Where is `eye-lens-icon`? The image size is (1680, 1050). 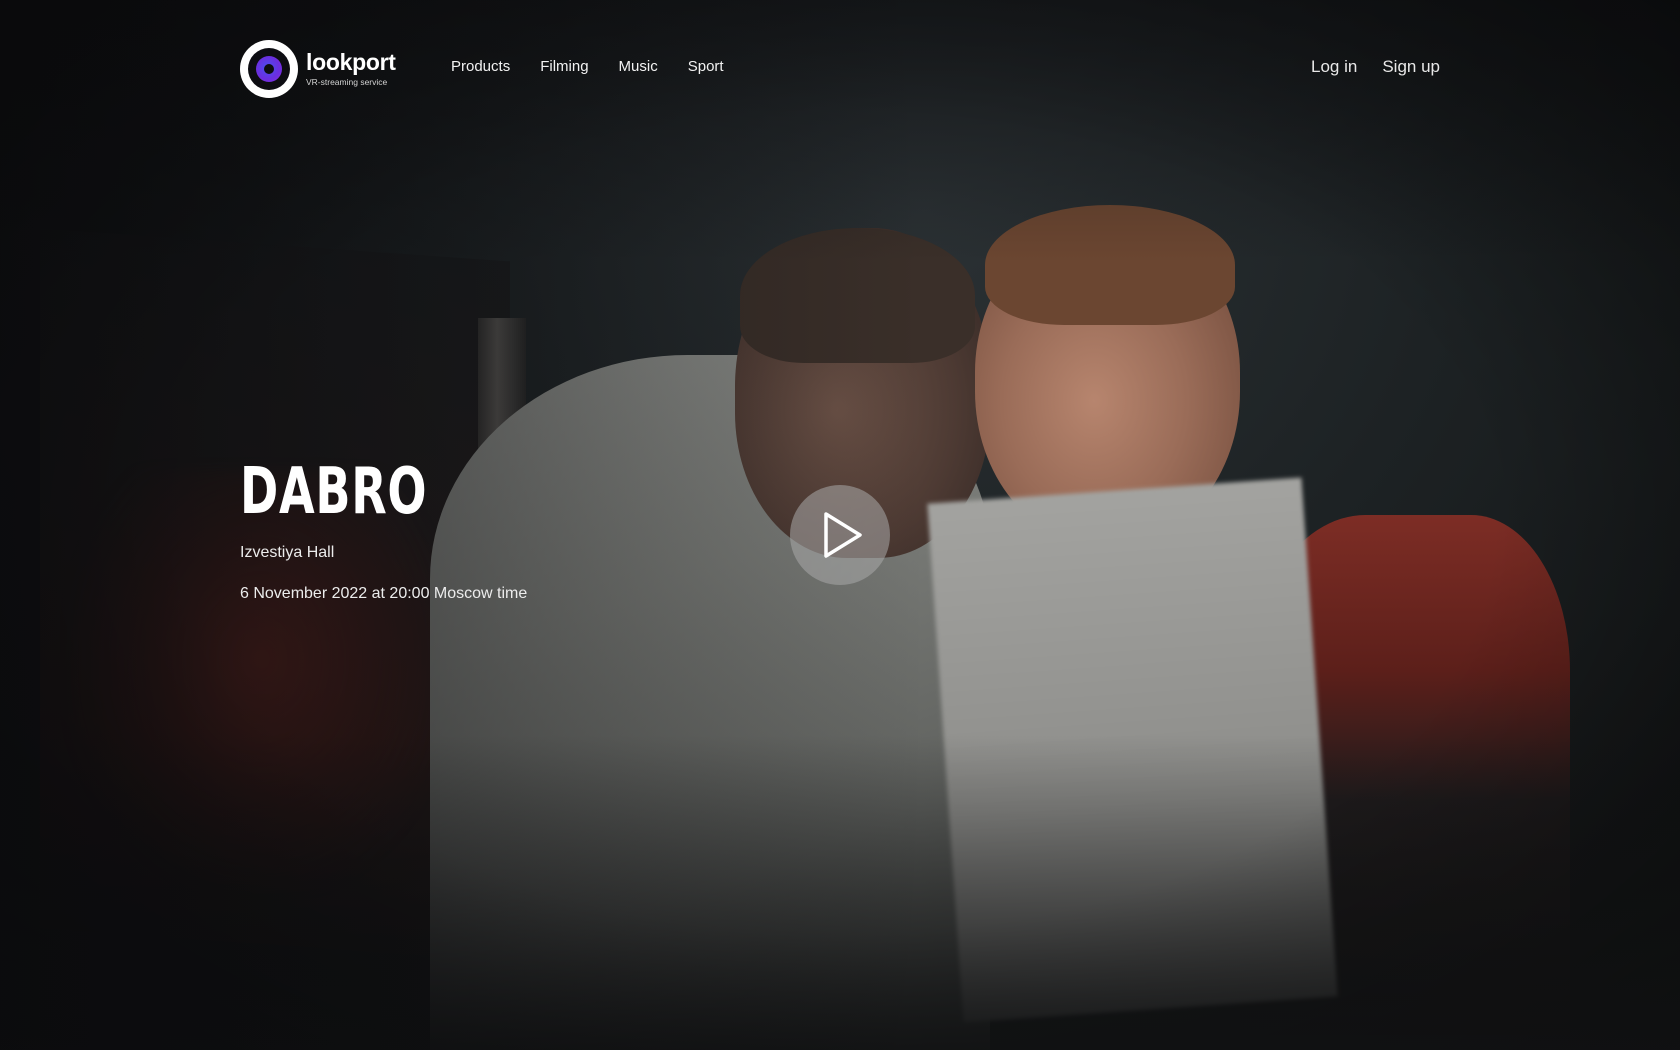
eye-lens-icon is located at coordinates (269, 69).